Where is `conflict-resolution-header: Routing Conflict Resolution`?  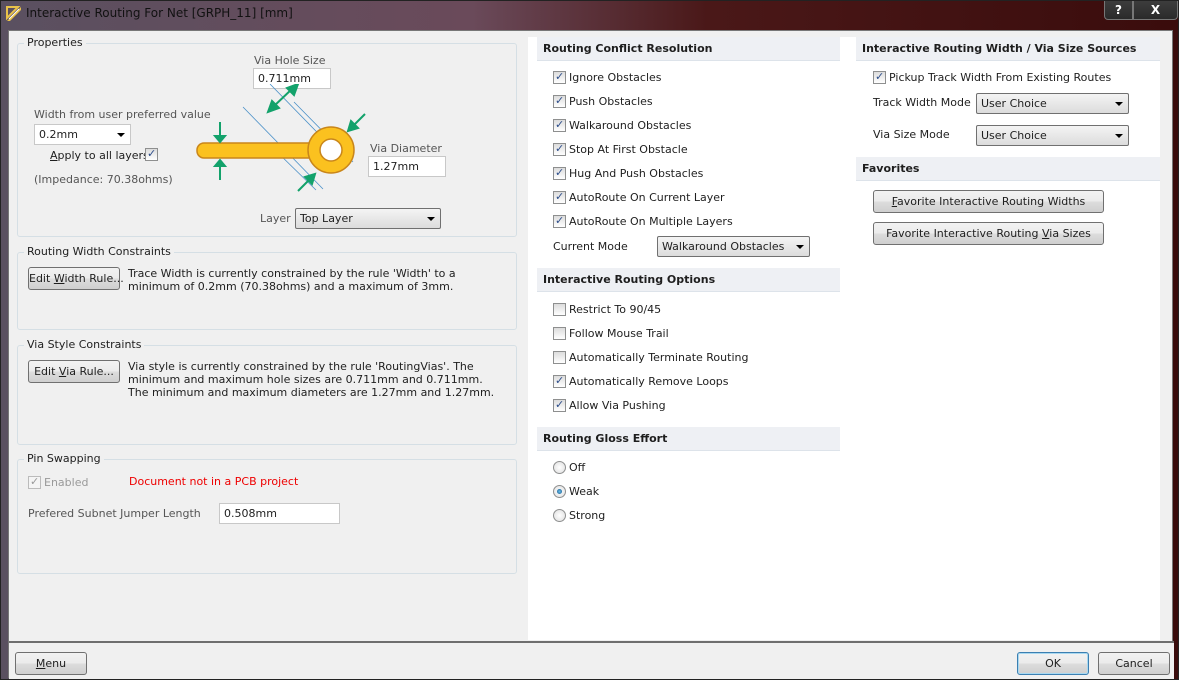 conflict-resolution-header: Routing Conflict Resolution is located at coordinates (688, 49).